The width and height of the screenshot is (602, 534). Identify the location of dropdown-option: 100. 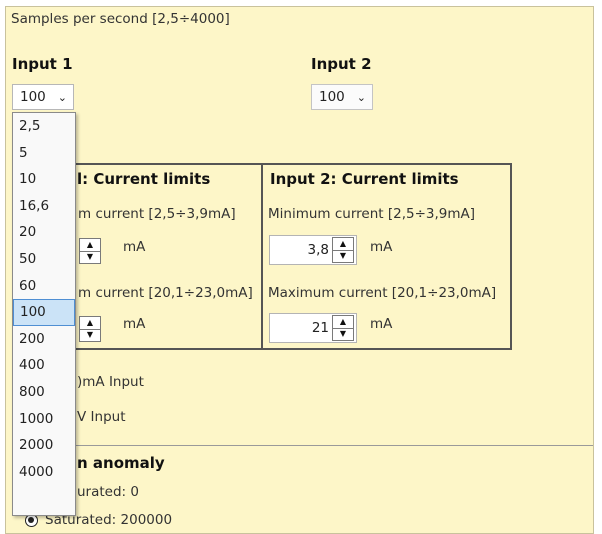
(44, 312).